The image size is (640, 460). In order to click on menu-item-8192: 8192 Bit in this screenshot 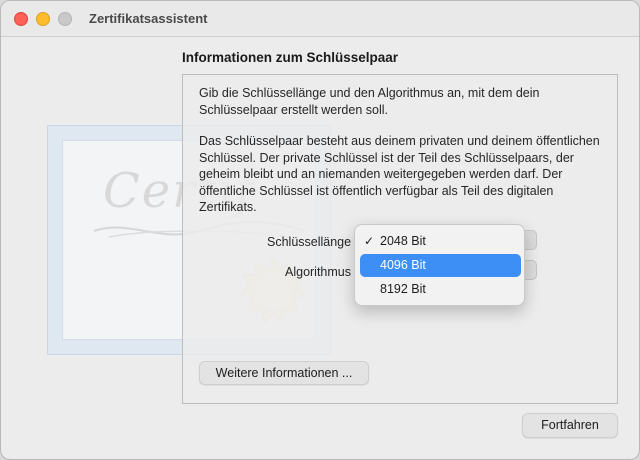, I will do `click(440, 289)`.